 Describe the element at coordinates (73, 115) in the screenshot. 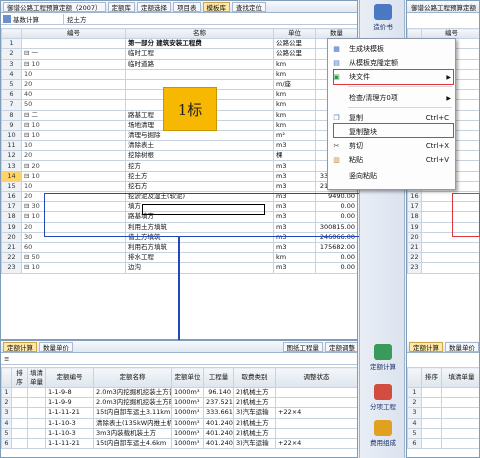

I see `row-code: ⊟ 二` at that location.